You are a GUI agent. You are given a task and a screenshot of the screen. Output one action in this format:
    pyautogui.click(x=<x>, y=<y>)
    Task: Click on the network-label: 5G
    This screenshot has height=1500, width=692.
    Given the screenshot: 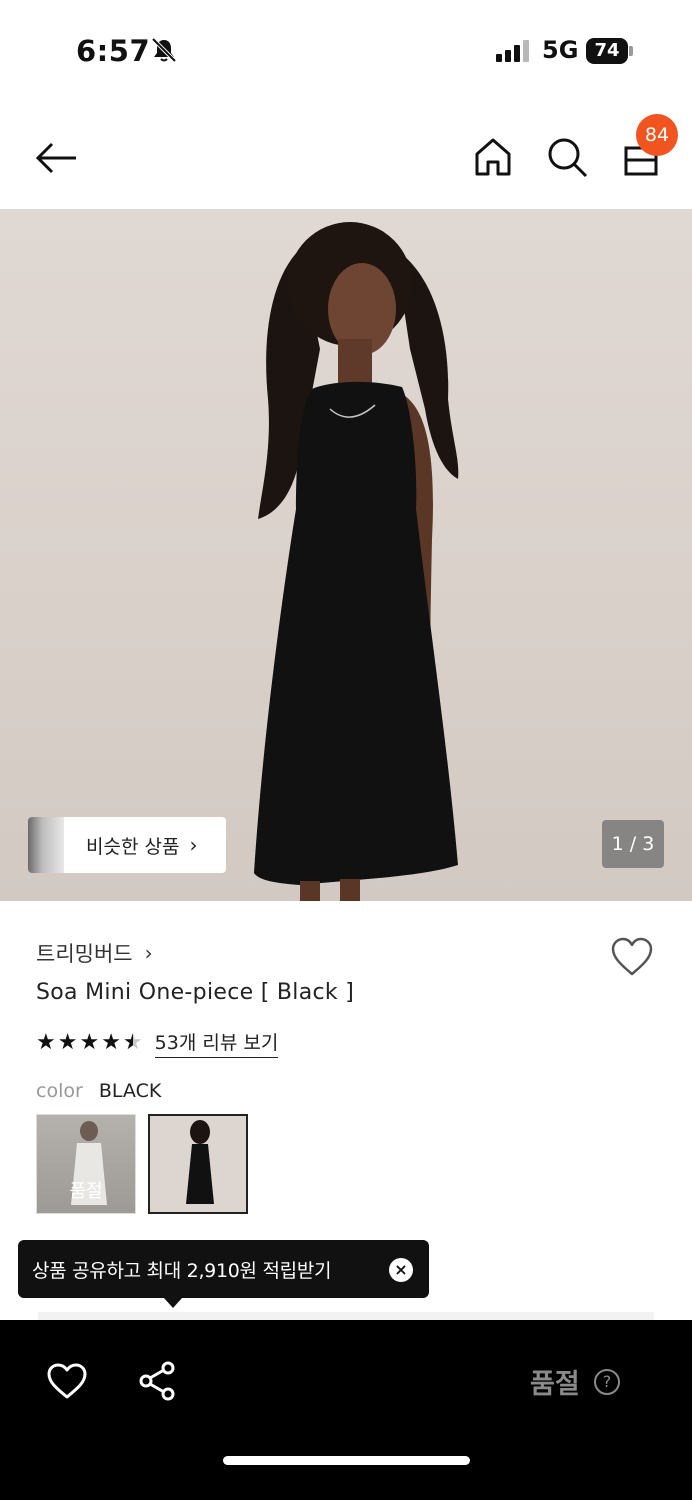 What is the action you would take?
    pyautogui.click(x=560, y=50)
    